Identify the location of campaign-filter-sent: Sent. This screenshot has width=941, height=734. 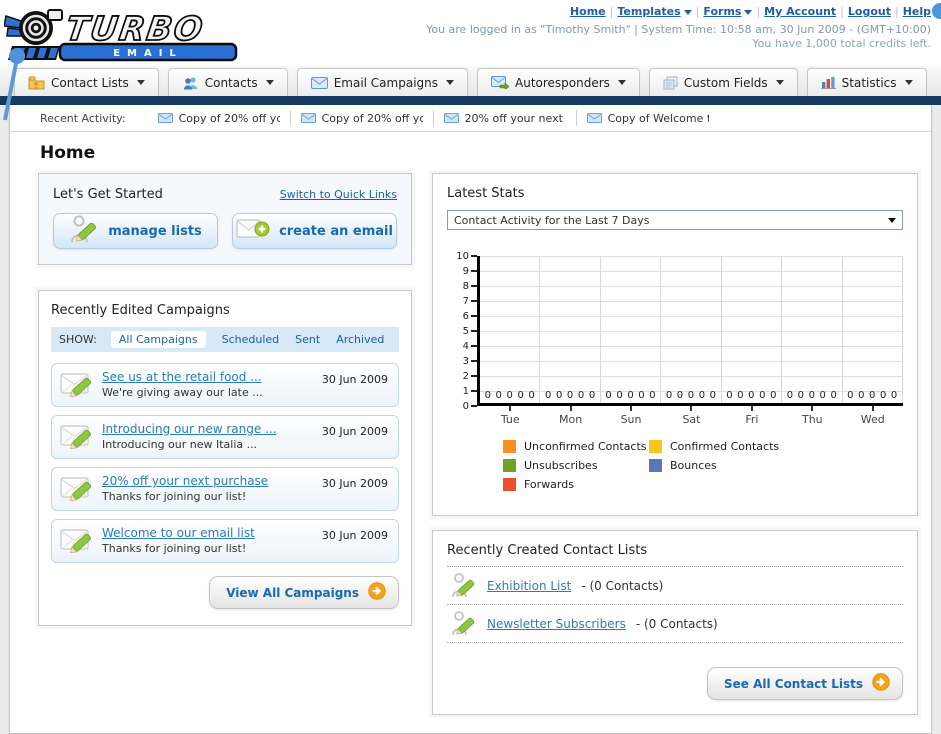
(307, 339).